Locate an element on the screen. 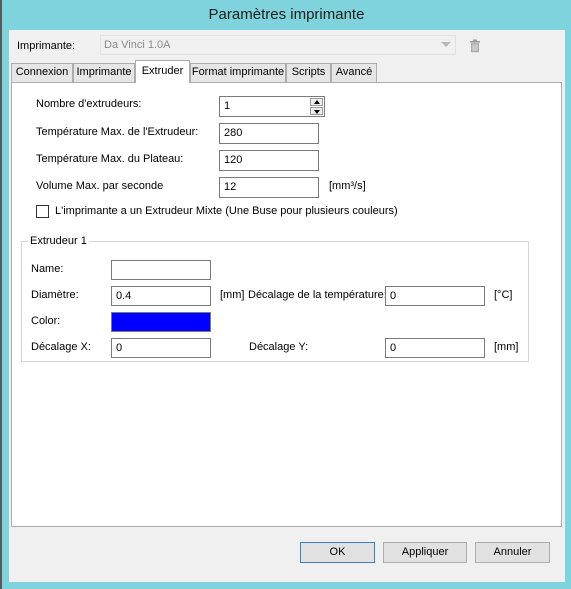 This screenshot has height=589, width=571. spin-buttons is located at coordinates (316, 106).